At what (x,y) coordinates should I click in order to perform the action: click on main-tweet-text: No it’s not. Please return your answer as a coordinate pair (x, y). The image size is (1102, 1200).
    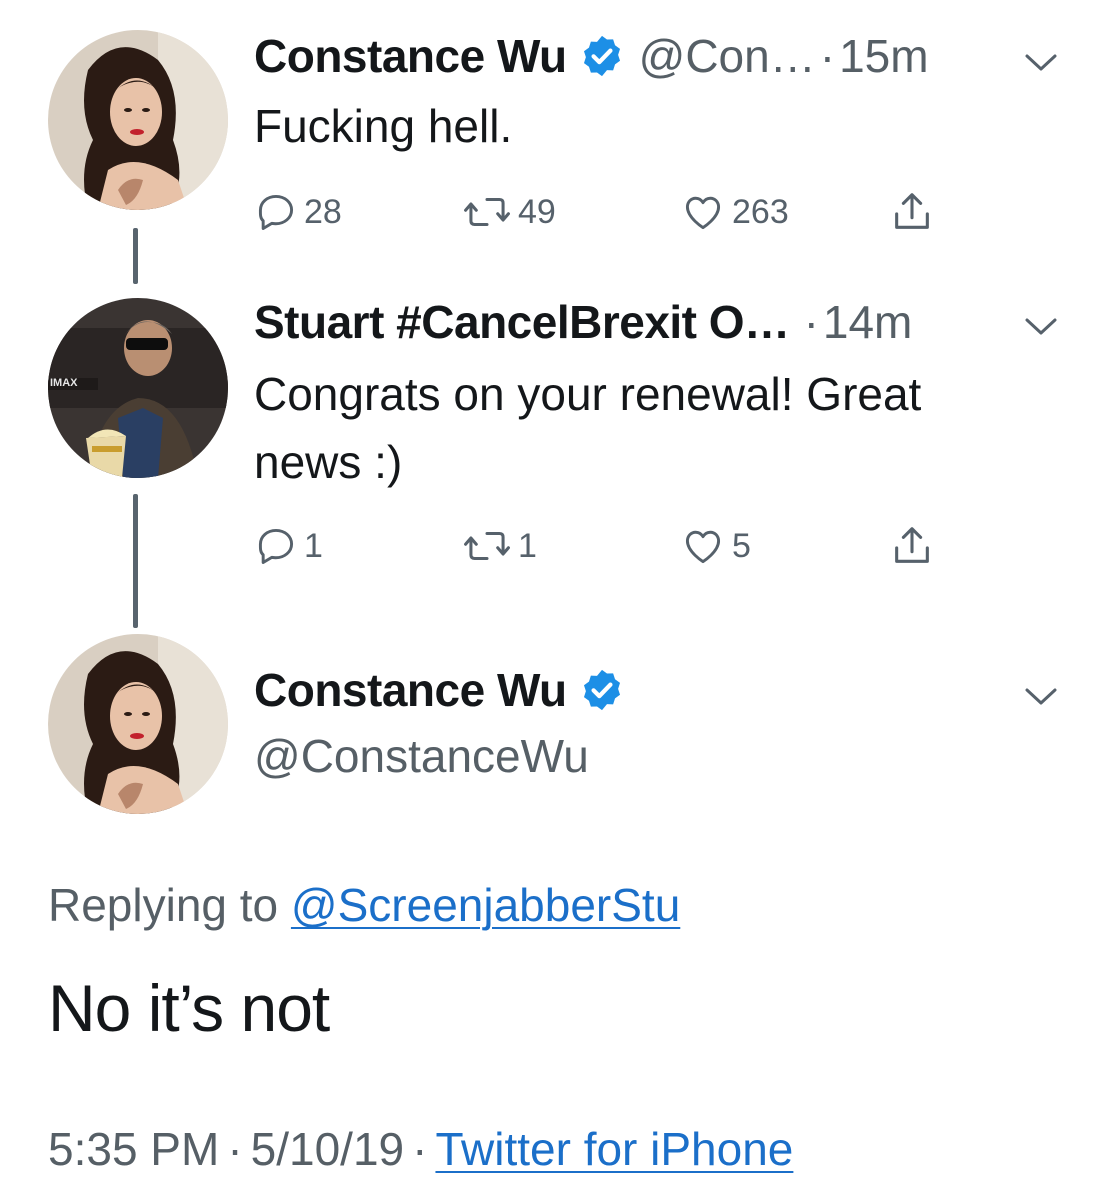
    Looking at the image, I should click on (189, 1008).